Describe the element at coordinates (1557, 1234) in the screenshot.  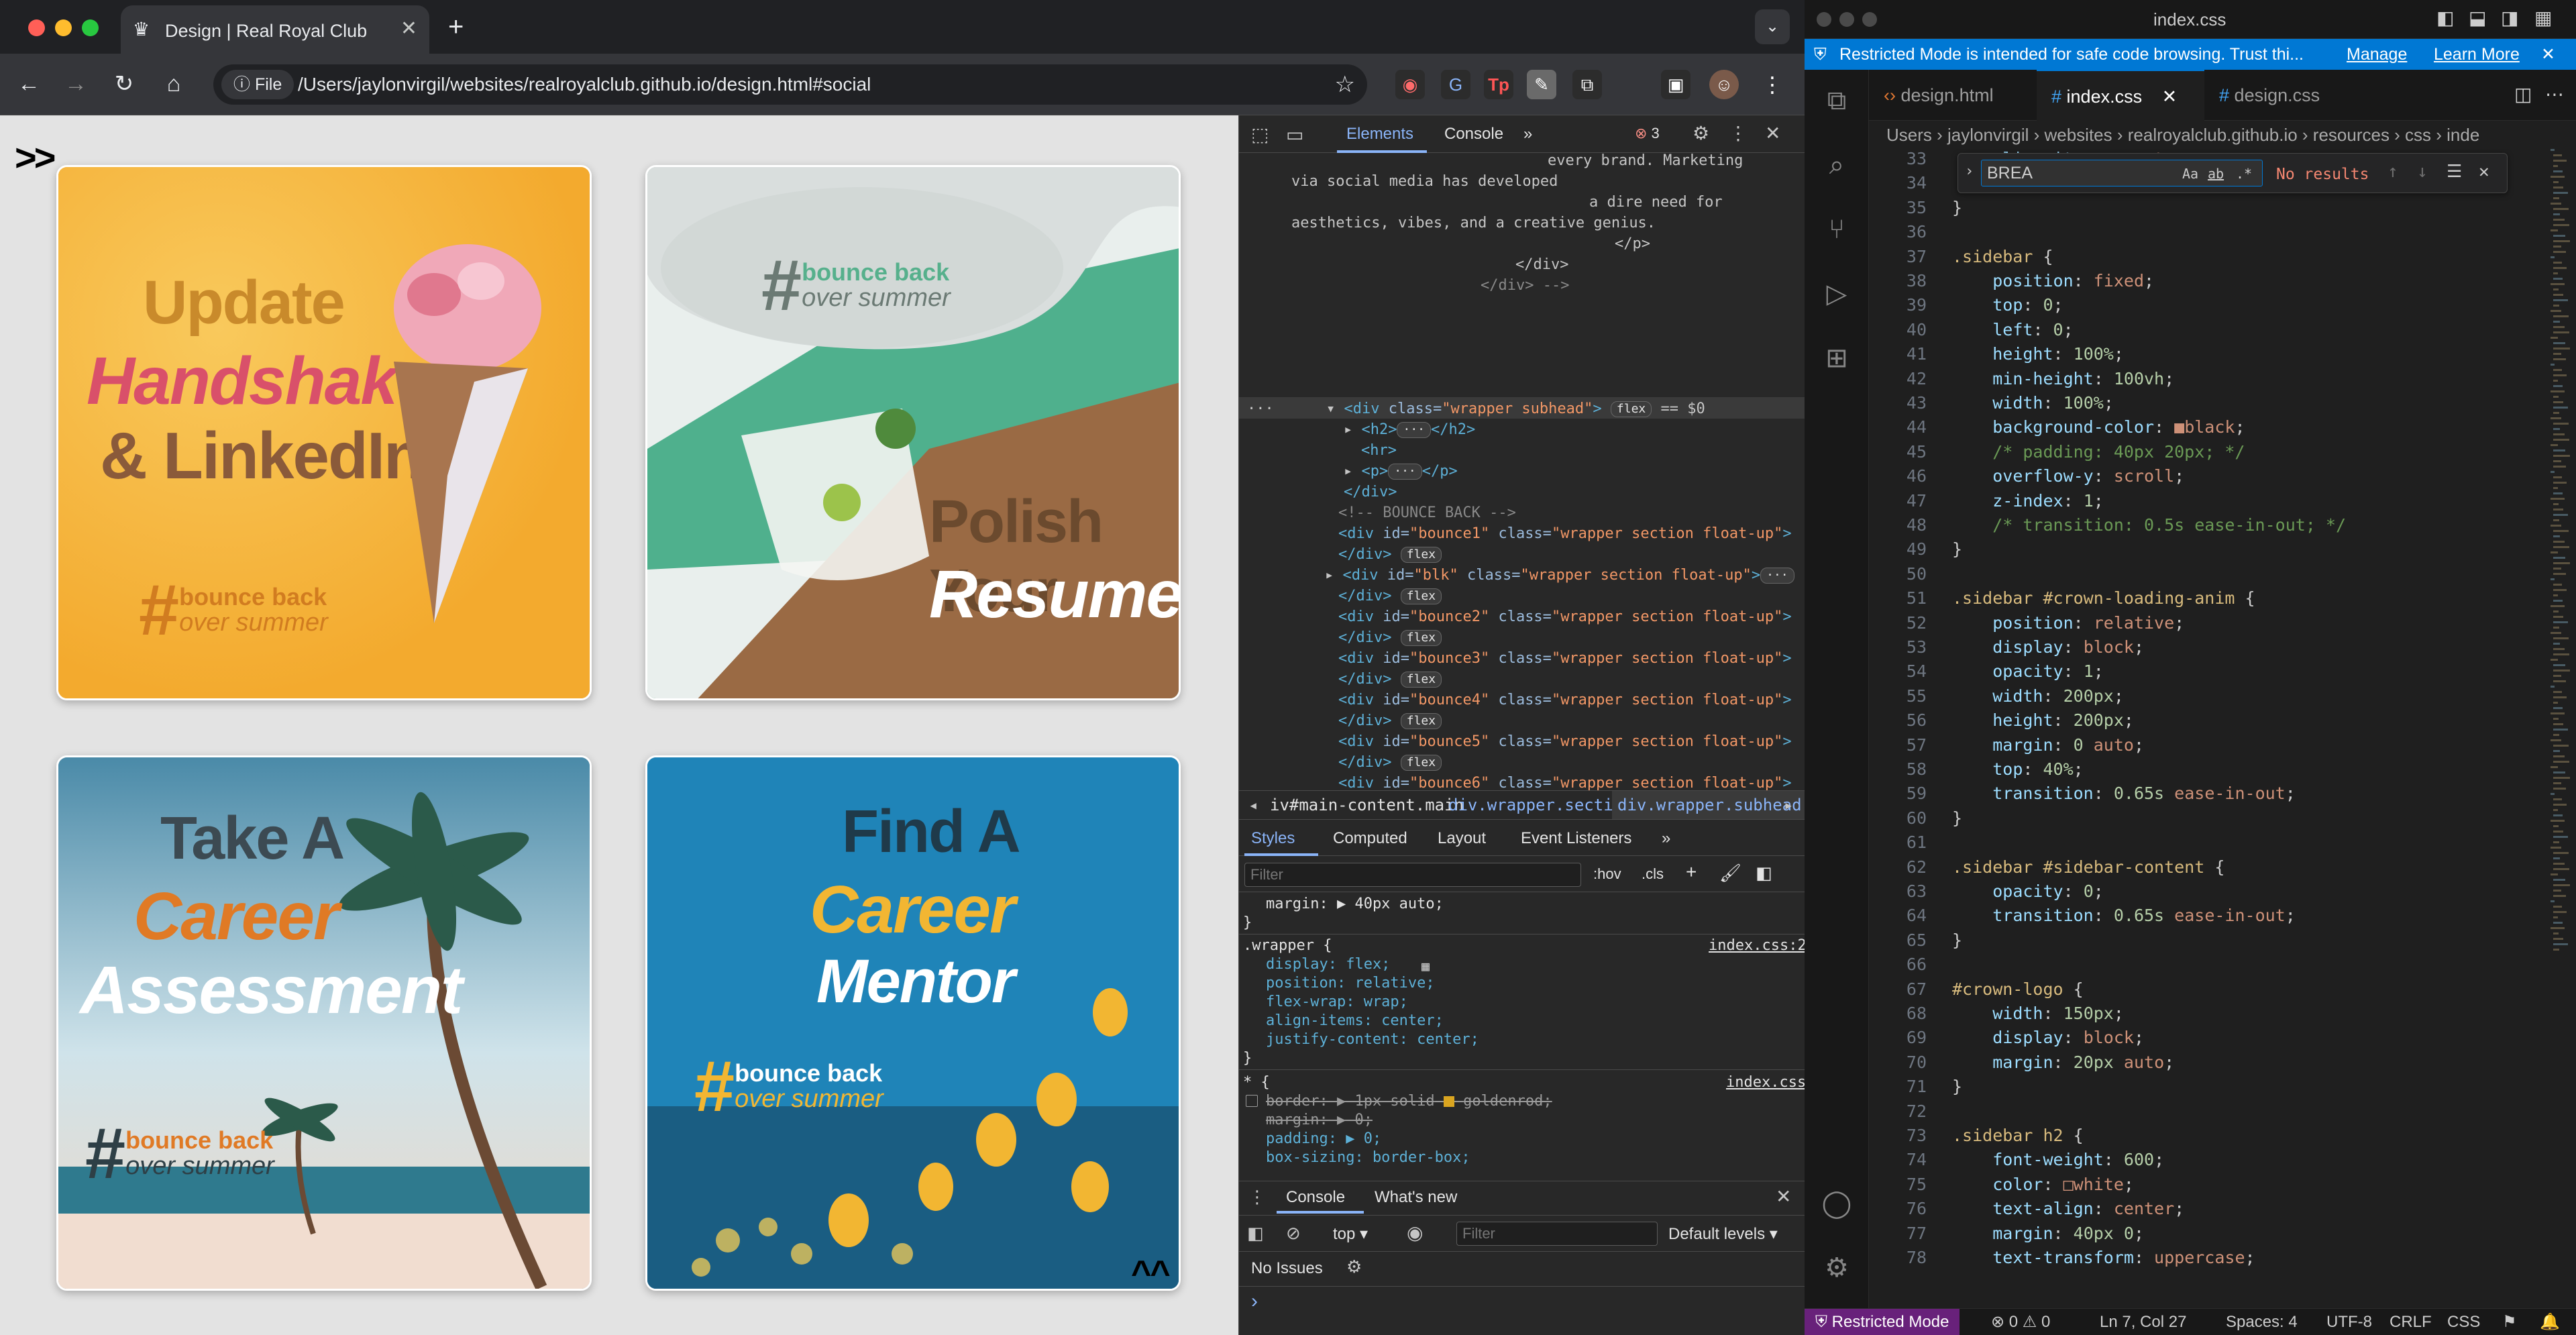
I see `console-filter-input` at that location.